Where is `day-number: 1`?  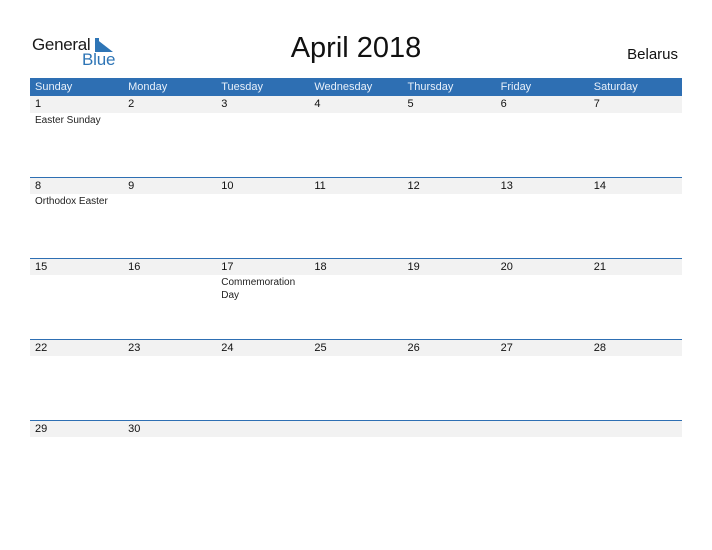
day-number: 1 is located at coordinates (38, 104).